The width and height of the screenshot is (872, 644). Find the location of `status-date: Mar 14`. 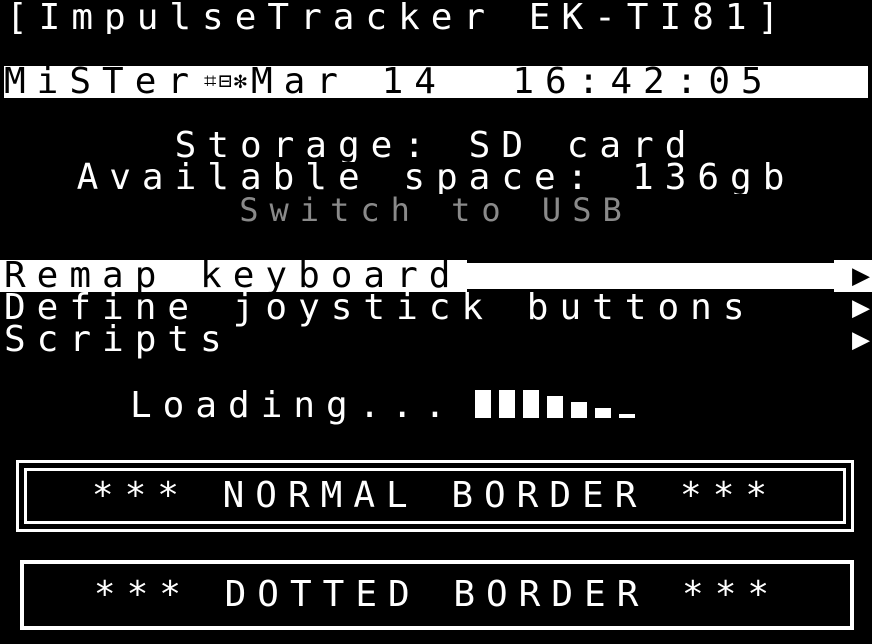

status-date: Mar 14 is located at coordinates (348, 82).